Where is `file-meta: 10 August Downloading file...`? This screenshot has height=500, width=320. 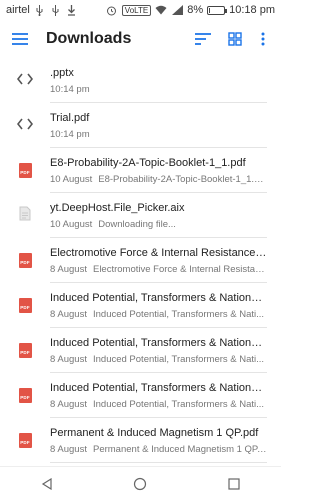
file-meta: 10 August Downloading file... is located at coordinates (158, 225).